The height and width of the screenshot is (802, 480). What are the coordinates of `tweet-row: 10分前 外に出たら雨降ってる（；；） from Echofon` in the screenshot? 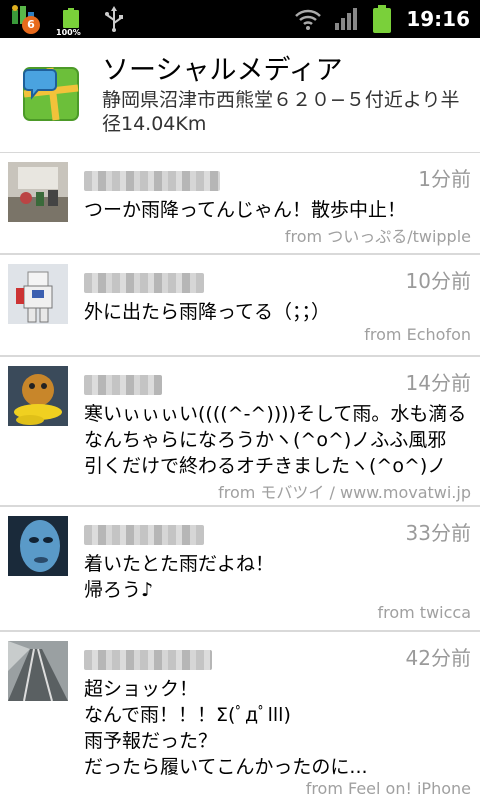 It's located at (240, 306).